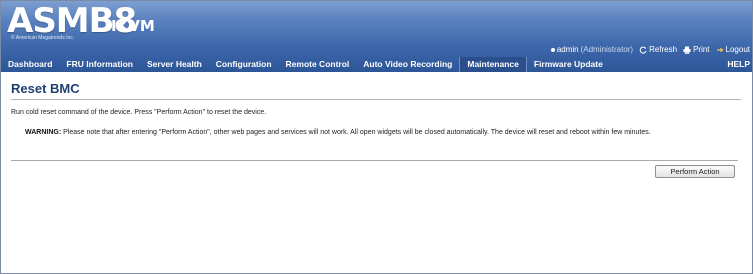 This screenshot has height=274, width=753. Describe the element at coordinates (567, 49) in the screenshot. I see `user-name: admin` at that location.